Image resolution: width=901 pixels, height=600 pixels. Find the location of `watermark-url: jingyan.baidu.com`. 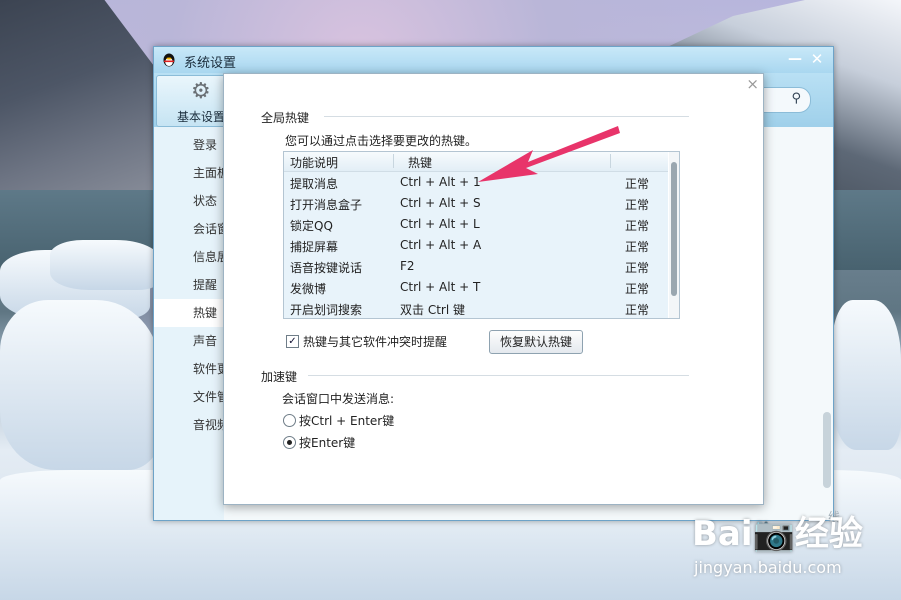

watermark-url: jingyan.baidu.com is located at coordinates (768, 567).